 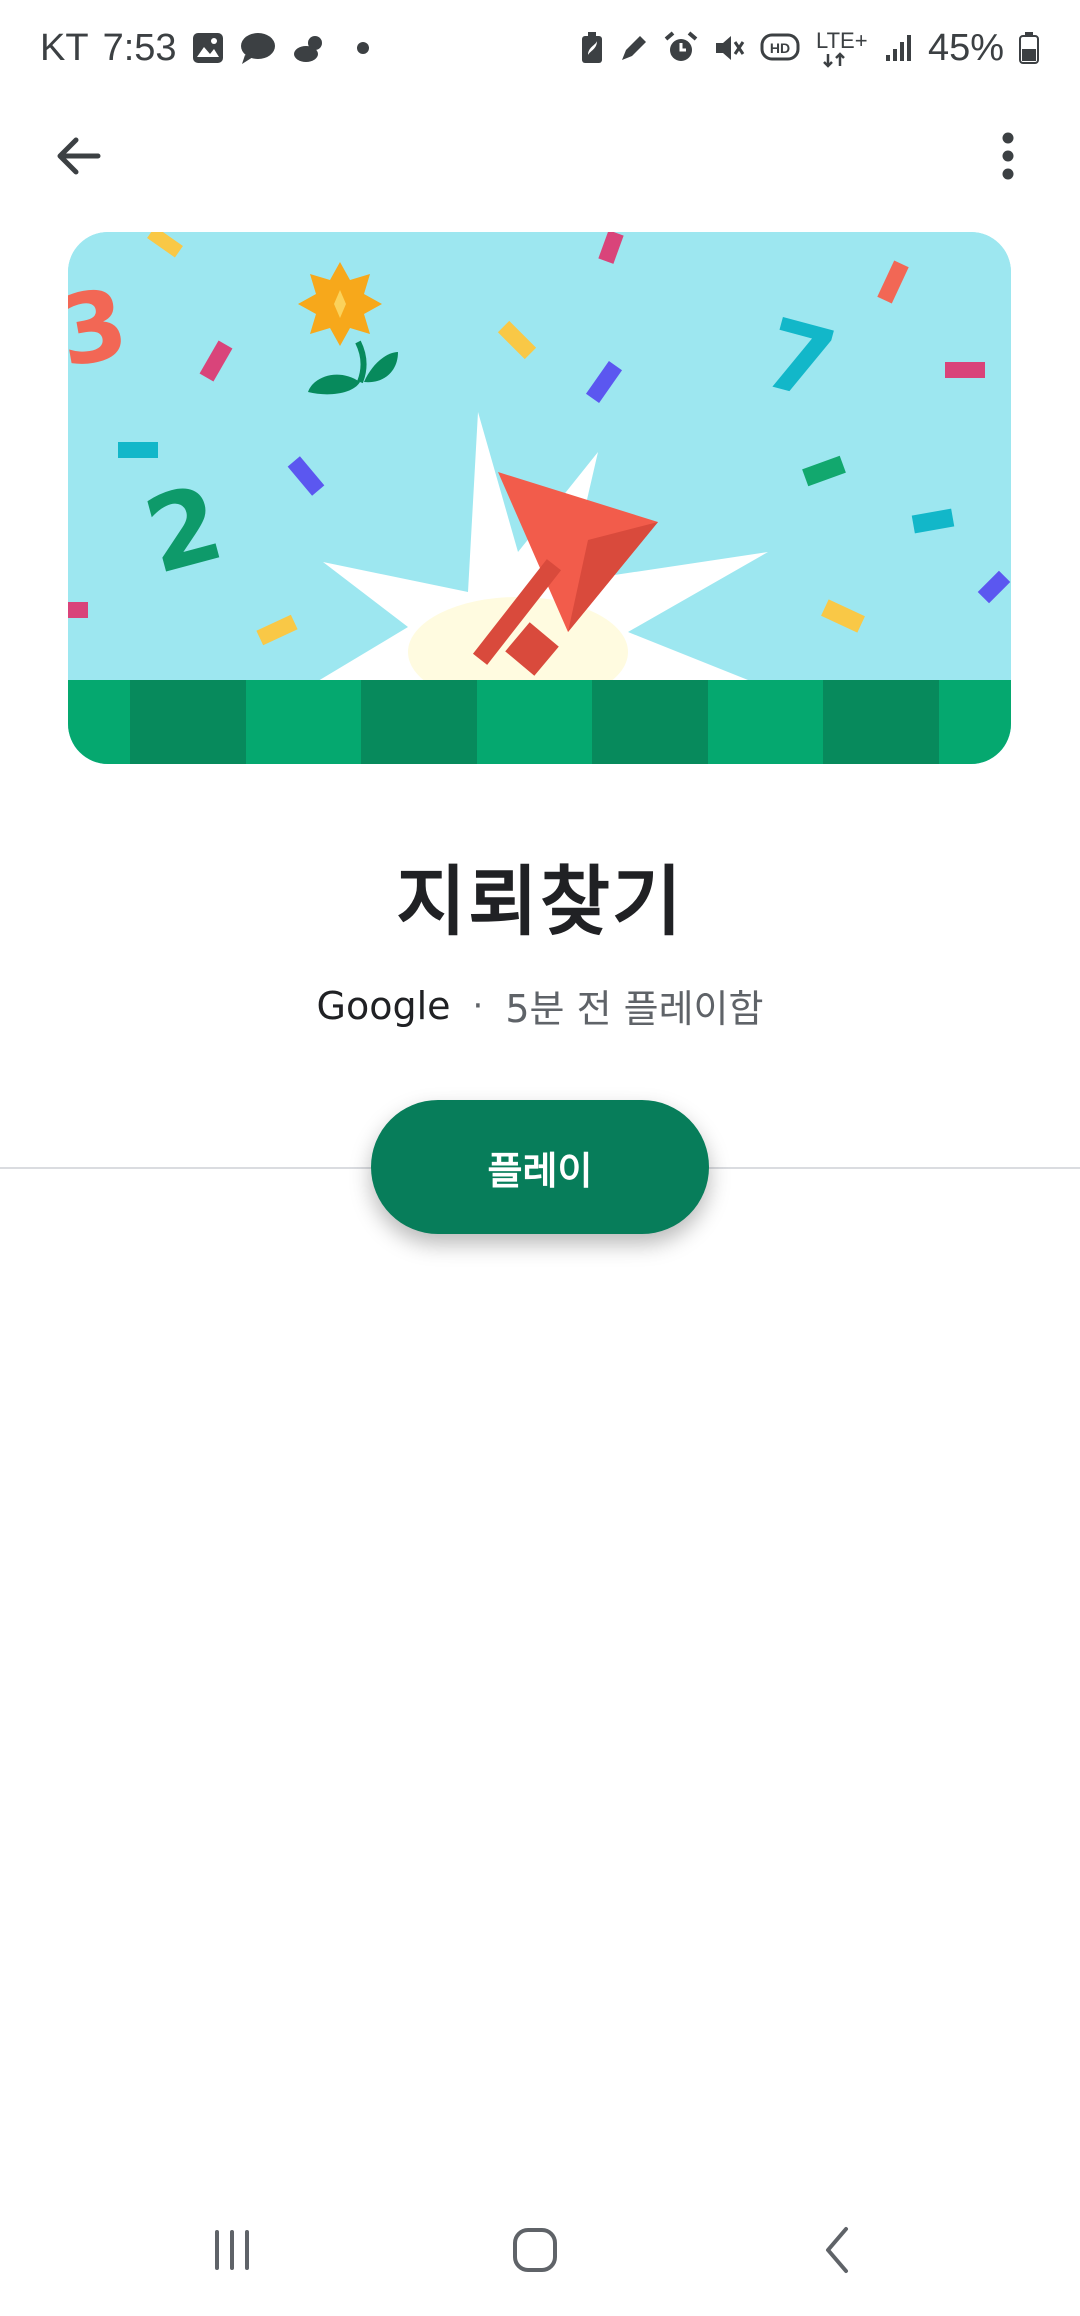 What do you see at coordinates (310, 48) in the screenshot?
I see `weather-icon` at bounding box center [310, 48].